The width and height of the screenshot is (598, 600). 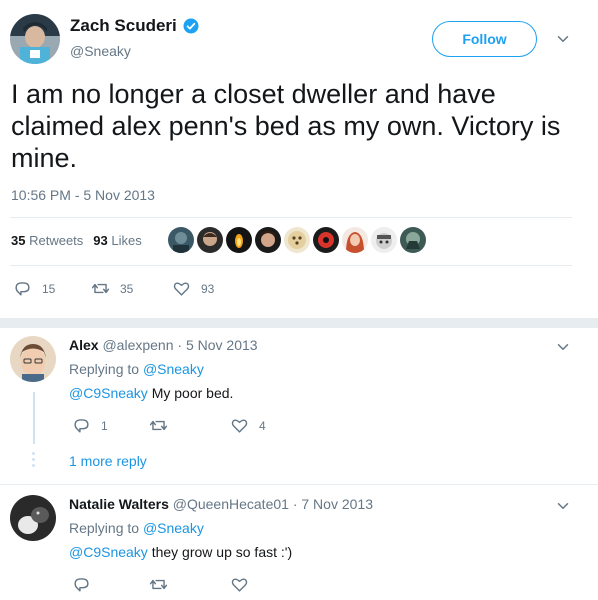 I want to click on reply-text-body: they grow up so fast :'), so click(x=220, y=552).